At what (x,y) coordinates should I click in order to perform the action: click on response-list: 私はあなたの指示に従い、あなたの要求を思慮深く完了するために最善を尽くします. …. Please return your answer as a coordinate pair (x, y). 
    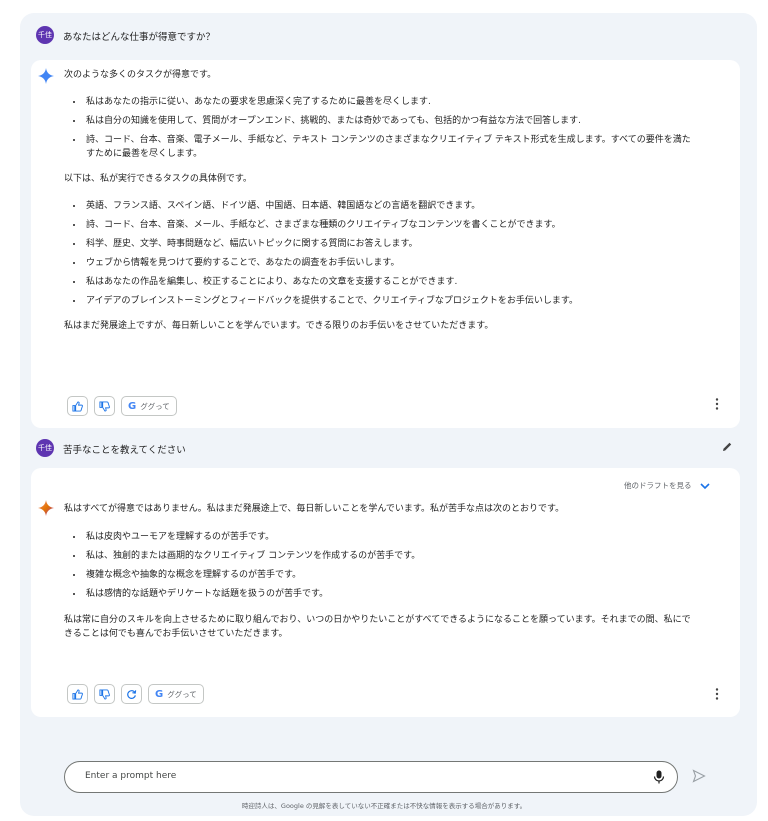
    Looking at the image, I should click on (381, 128).